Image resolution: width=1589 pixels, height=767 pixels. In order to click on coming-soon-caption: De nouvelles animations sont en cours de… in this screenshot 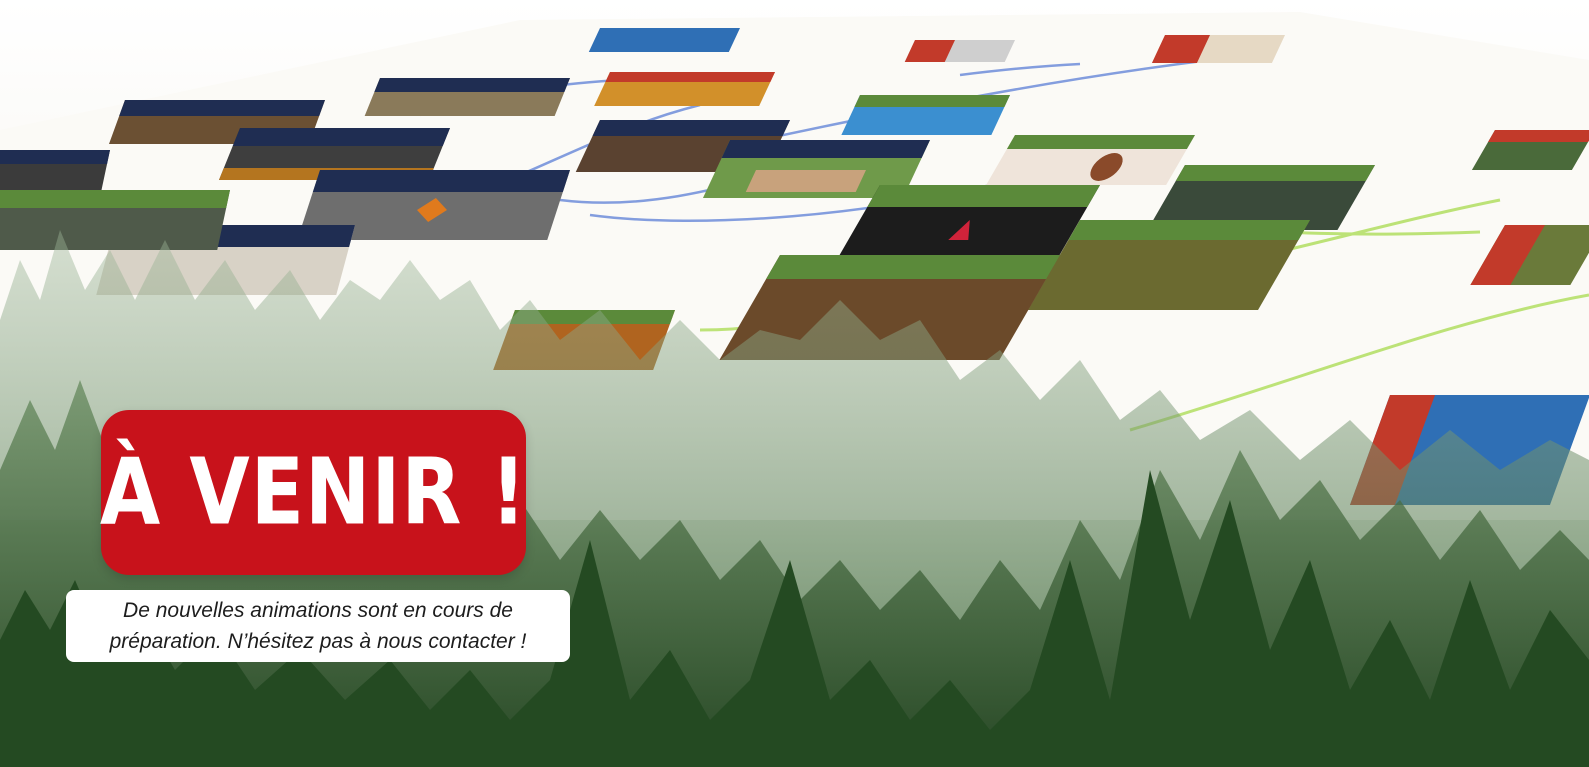, I will do `click(318, 626)`.